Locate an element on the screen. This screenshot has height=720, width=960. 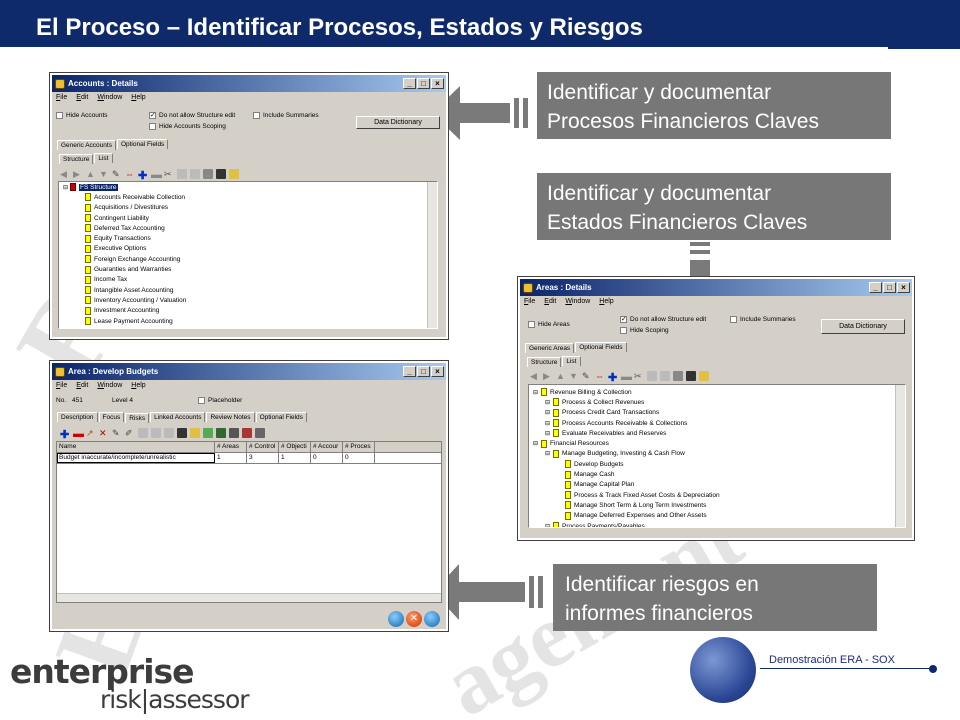
tree-item: ⊟ Process Credit Card Transactions is located at coordinates (717, 413).